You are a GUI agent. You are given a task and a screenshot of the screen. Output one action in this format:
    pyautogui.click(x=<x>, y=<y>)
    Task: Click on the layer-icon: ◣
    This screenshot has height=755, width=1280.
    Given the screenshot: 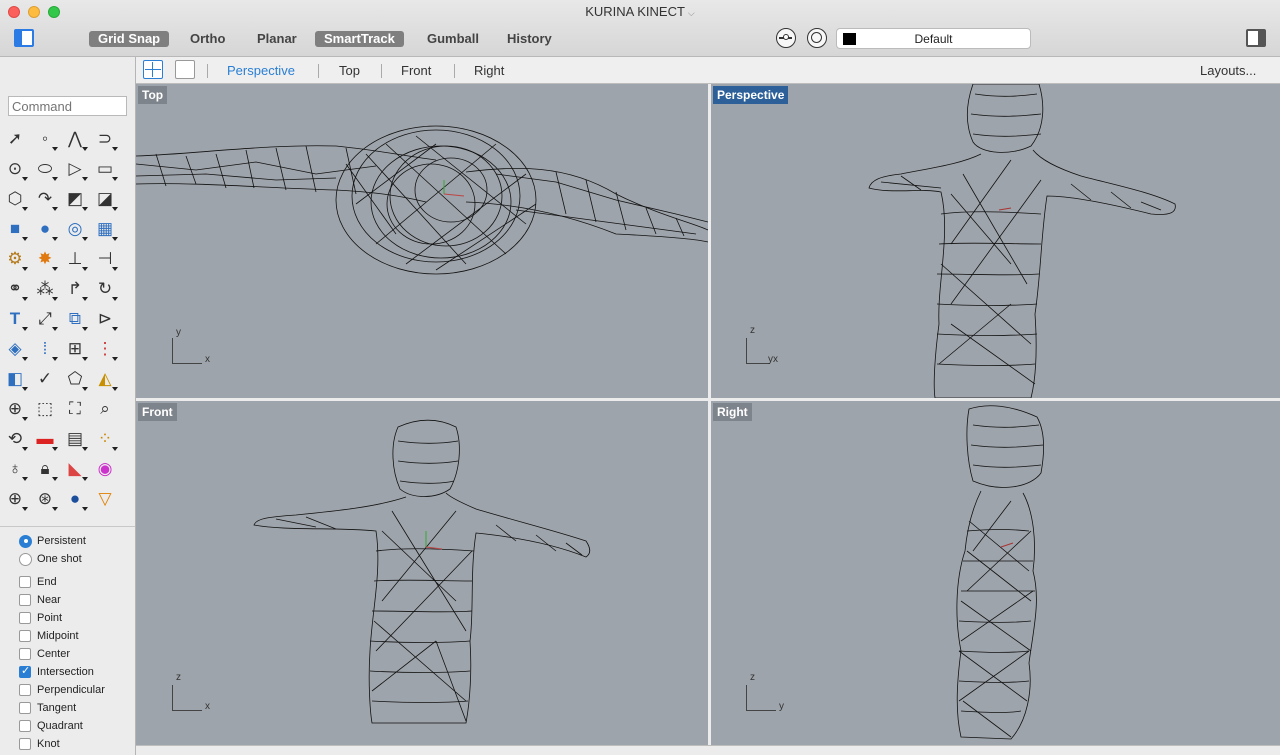 What is the action you would take?
    pyautogui.click(x=75, y=469)
    